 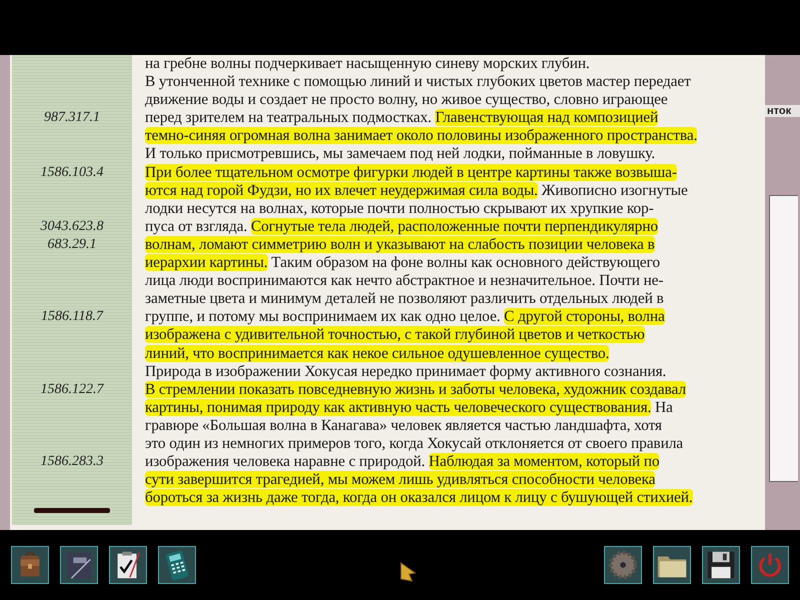 I want to click on text-line: перед зрителем на театральных подмостках. Главенствующая над композицией, so click(x=402, y=118).